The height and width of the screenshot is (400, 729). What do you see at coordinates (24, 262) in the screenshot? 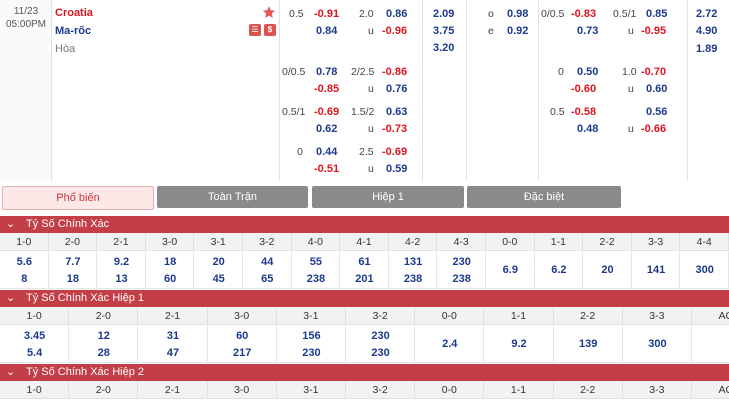
I see `score-odd: 5.6` at bounding box center [24, 262].